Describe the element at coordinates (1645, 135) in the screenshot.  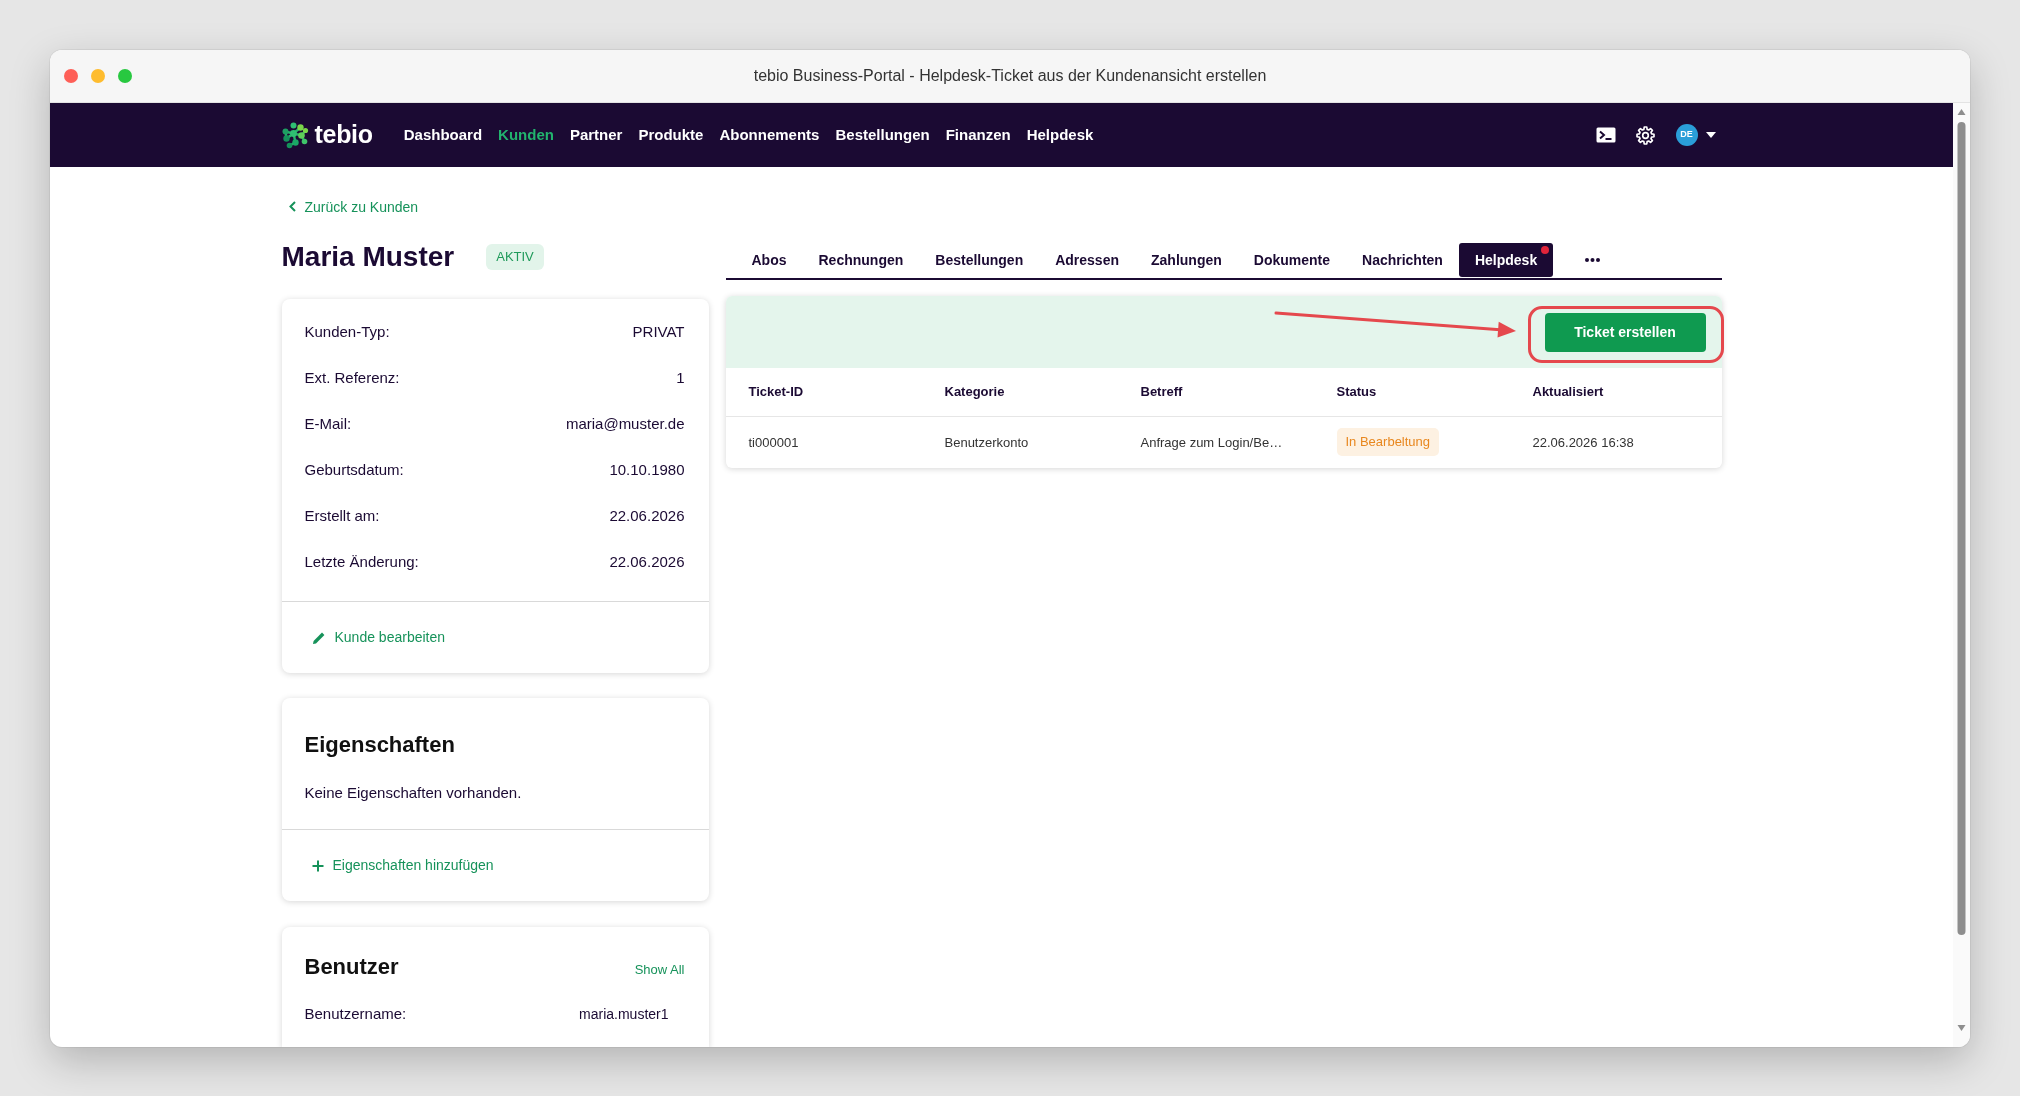
I see `settings-icon` at that location.